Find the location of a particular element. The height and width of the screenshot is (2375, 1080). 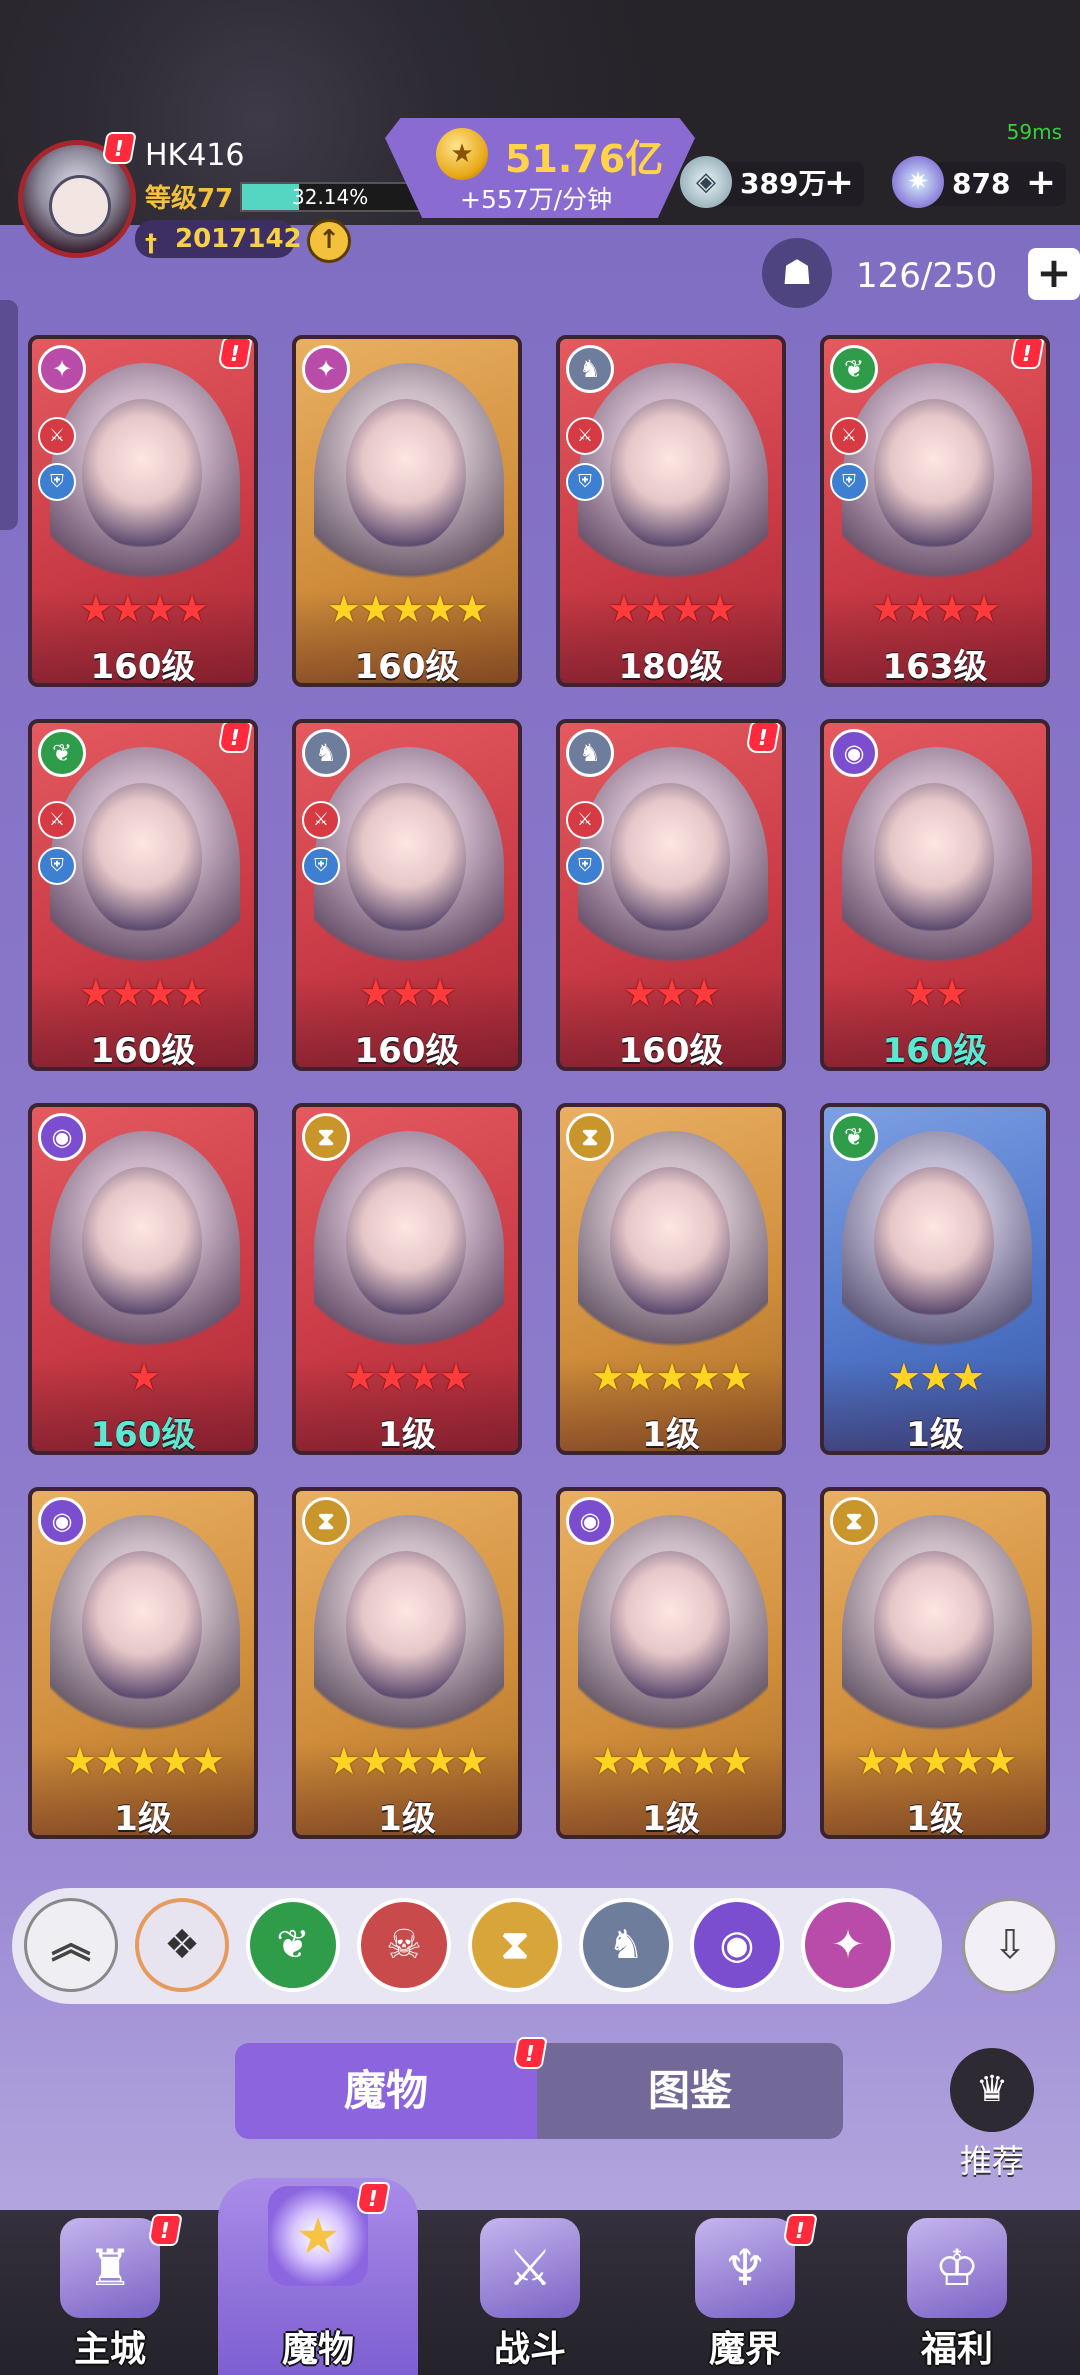

nav-demon-portal: ♆ 魔界! is located at coordinates (745, 2292).